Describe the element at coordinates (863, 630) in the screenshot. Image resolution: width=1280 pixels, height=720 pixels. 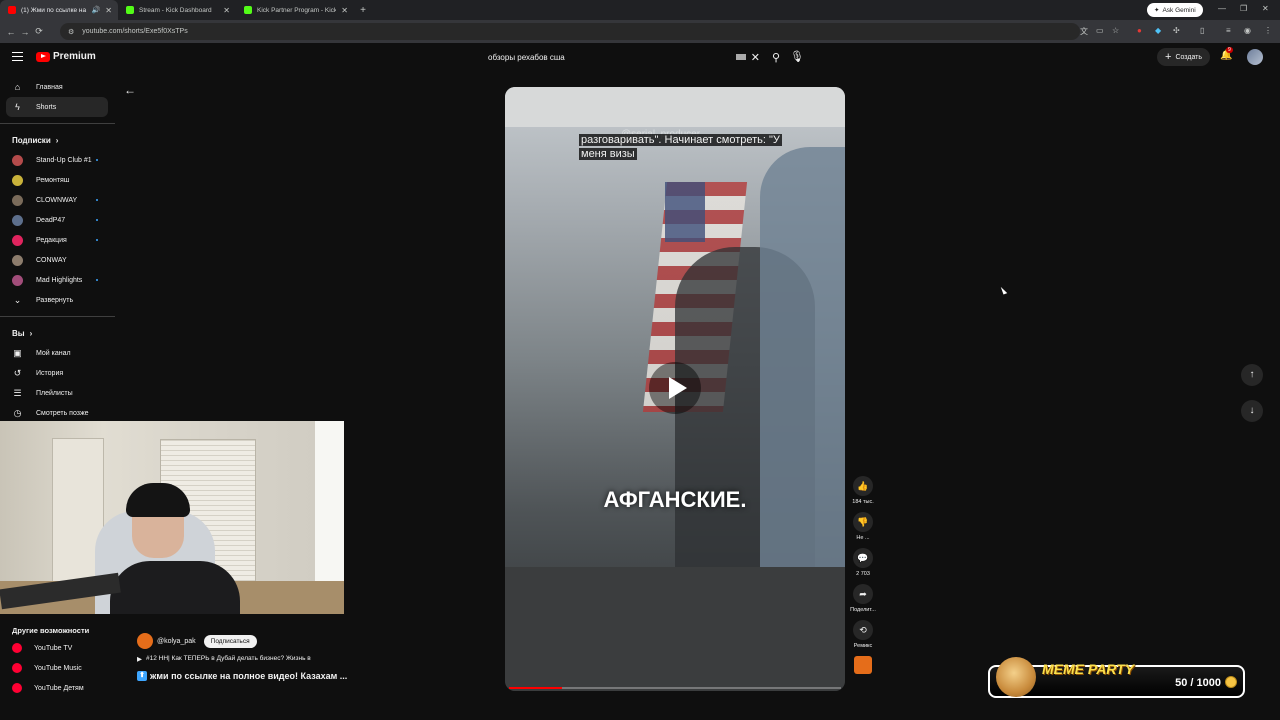
I see `remix-icon: ⟲` at that location.